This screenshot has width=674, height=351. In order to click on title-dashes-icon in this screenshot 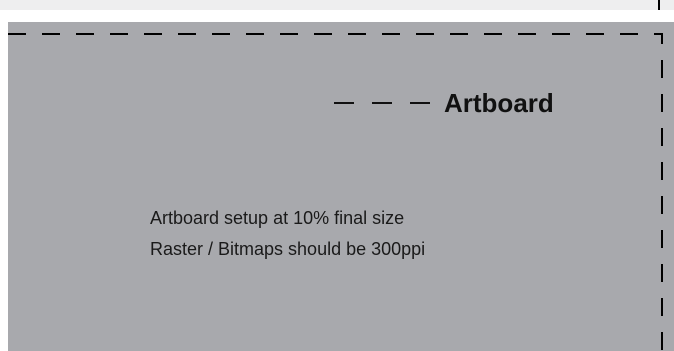, I will do `click(383, 103)`.